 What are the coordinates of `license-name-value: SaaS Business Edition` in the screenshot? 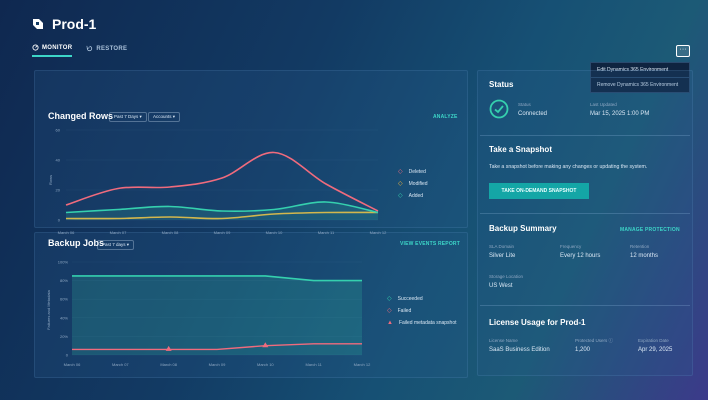 It's located at (519, 350).